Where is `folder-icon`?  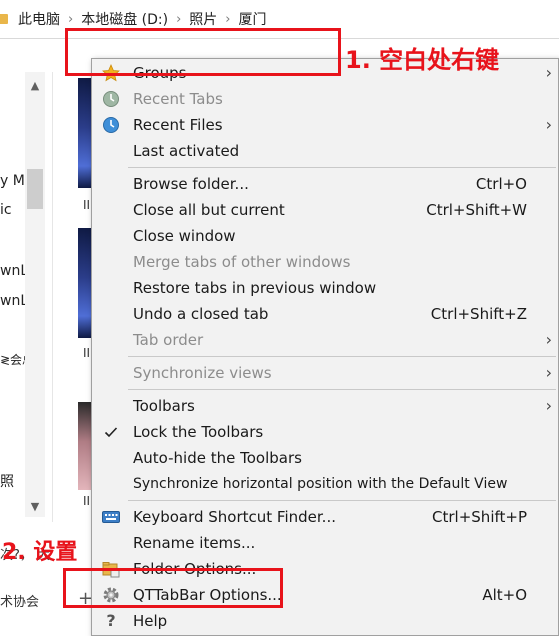
folder-icon is located at coordinates (4, 19).